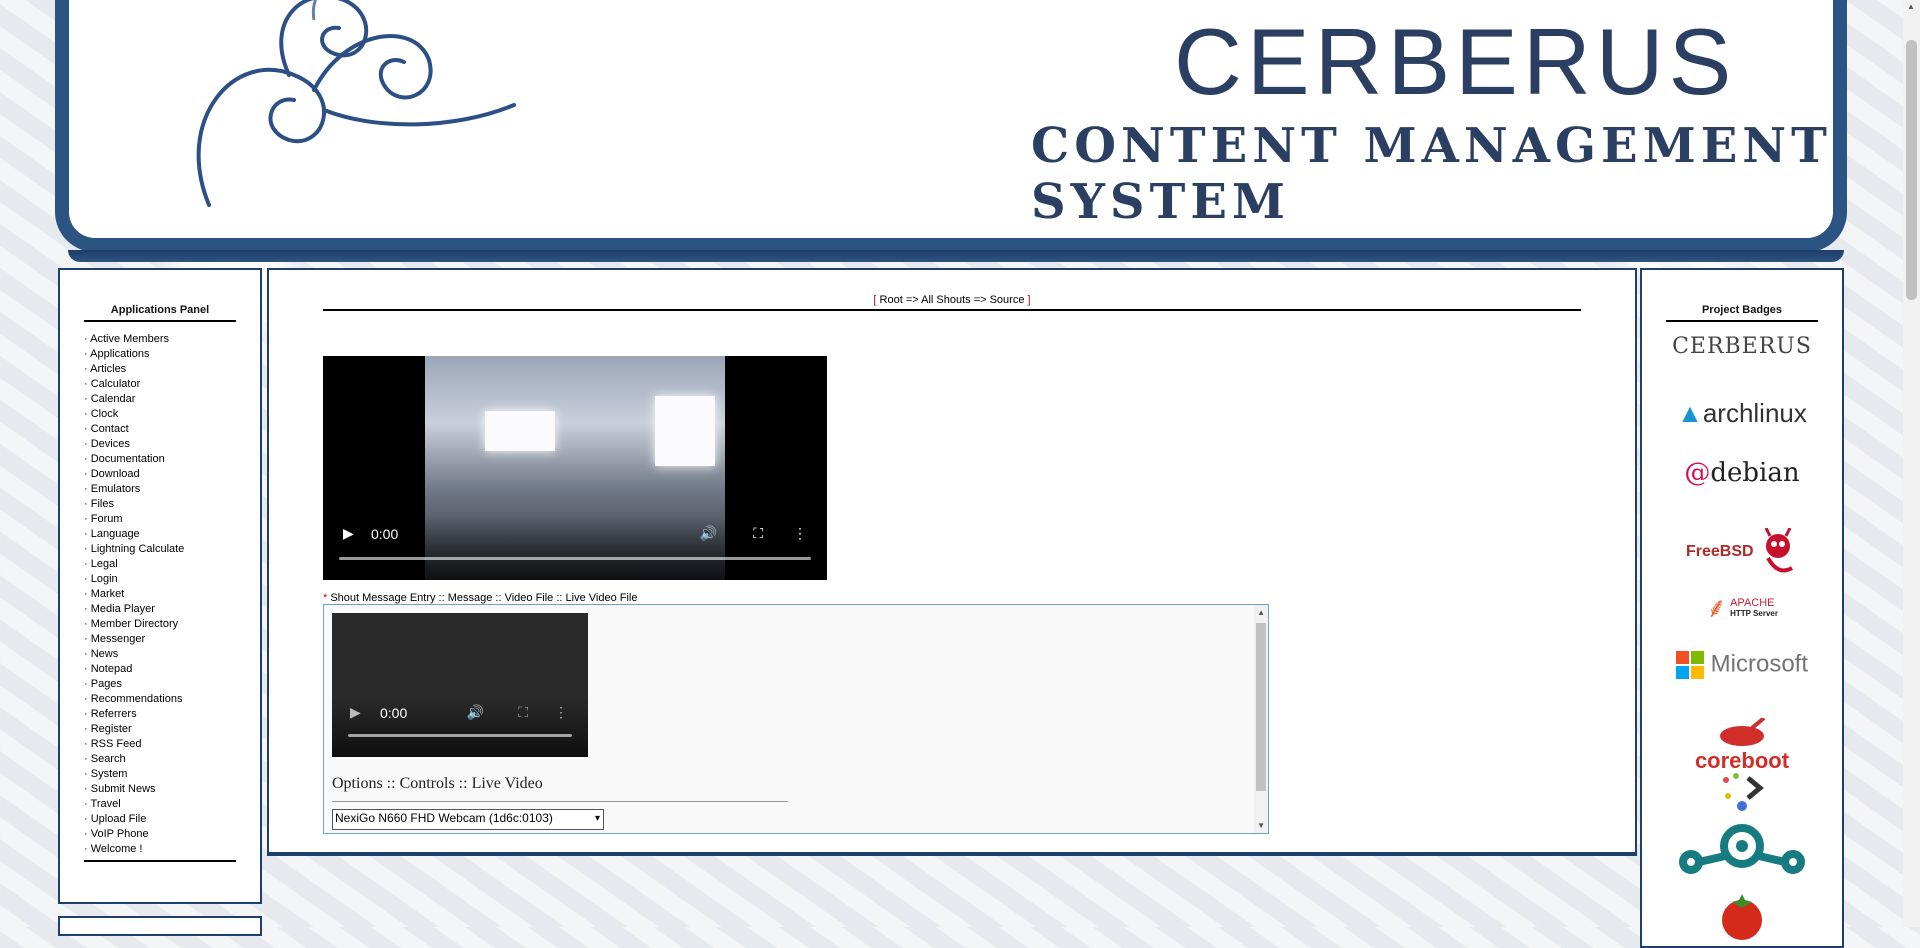  Describe the element at coordinates (1752, 602) in the screenshot. I see `apache-badge-text: APACHE` at that location.